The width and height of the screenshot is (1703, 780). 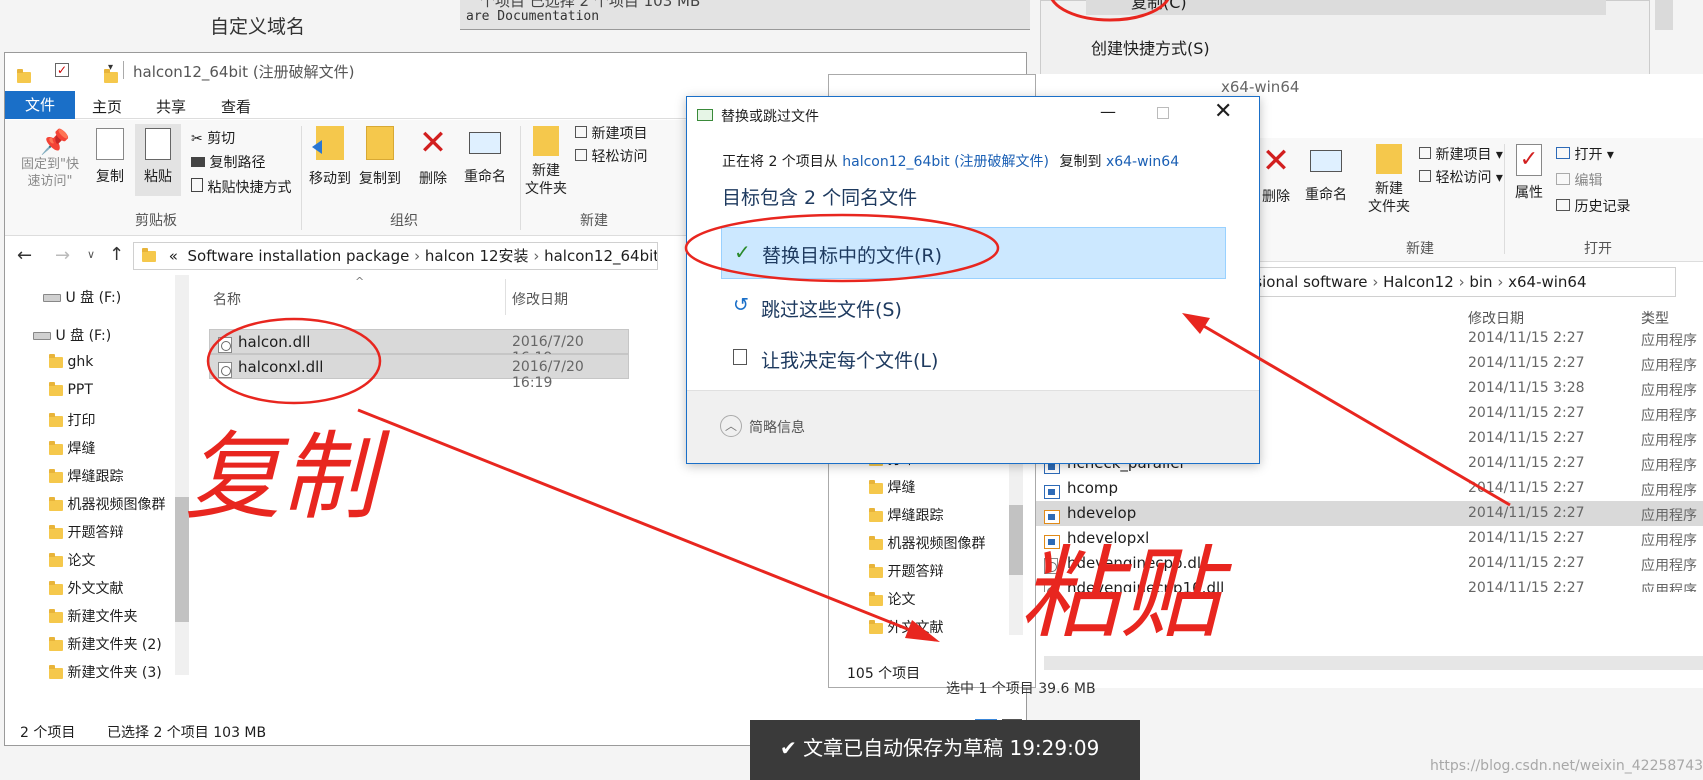 What do you see at coordinates (419, 372) in the screenshot?
I see `file-row: halconxl.dll 2016/7/20 16:19` at bounding box center [419, 372].